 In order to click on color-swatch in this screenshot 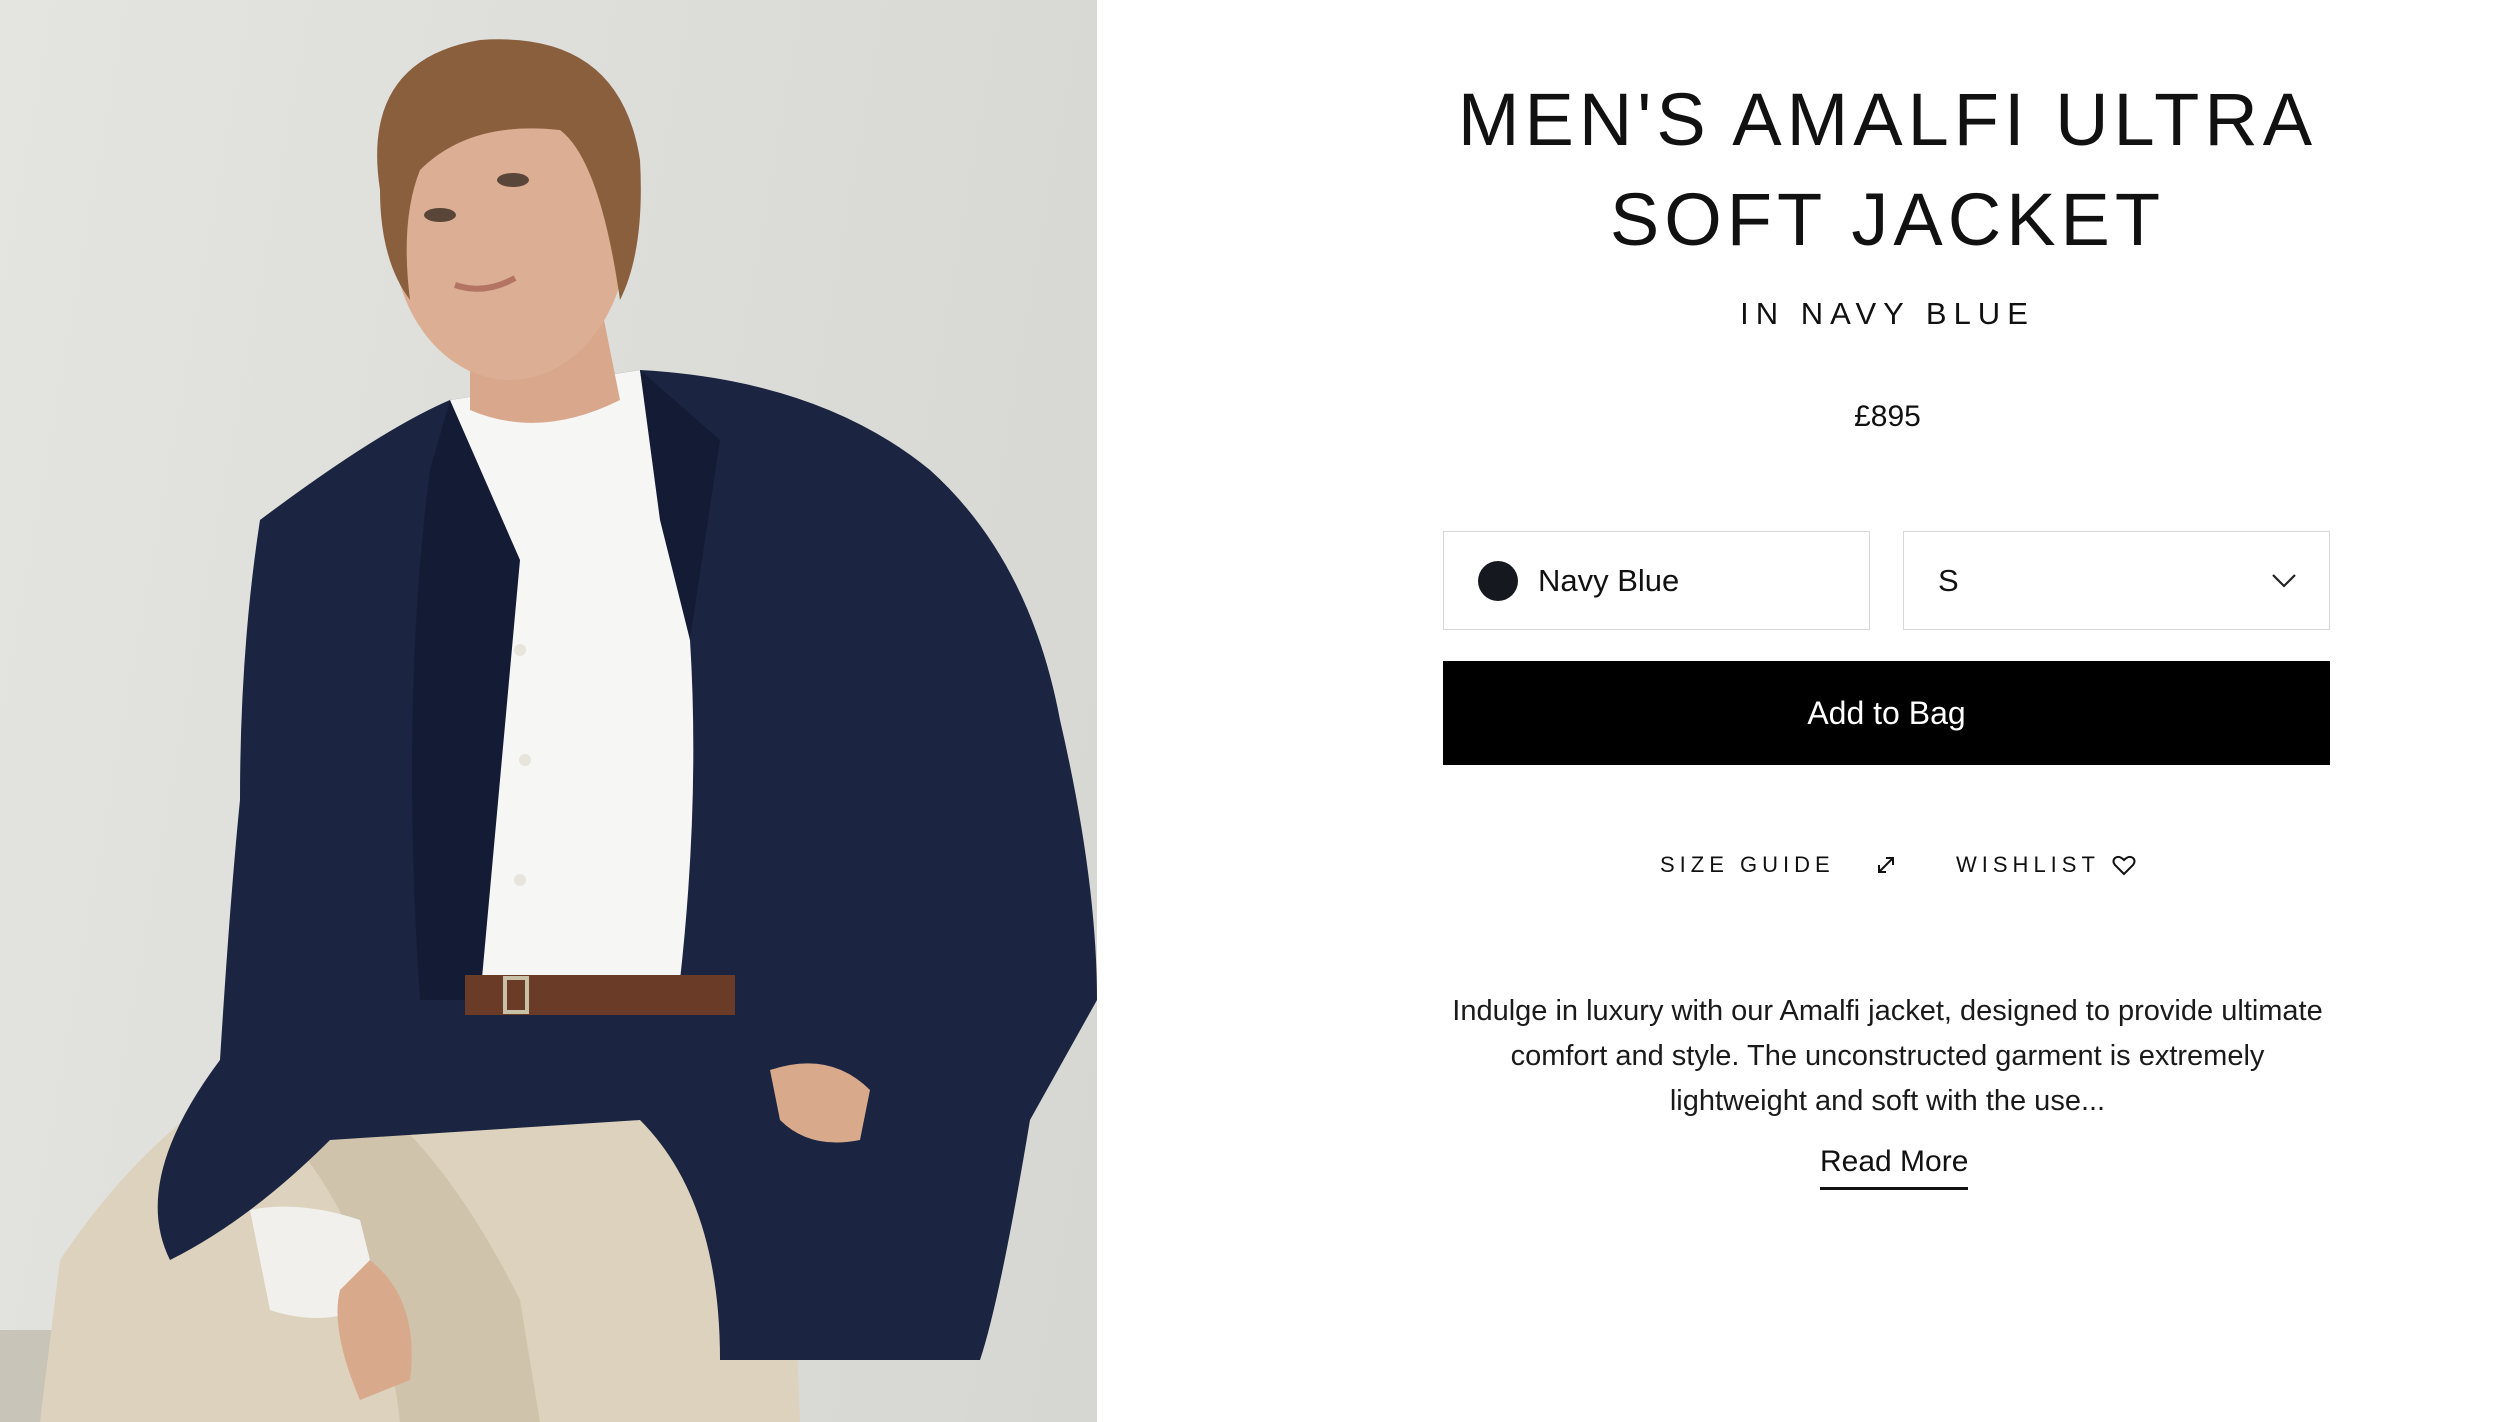, I will do `click(1498, 580)`.